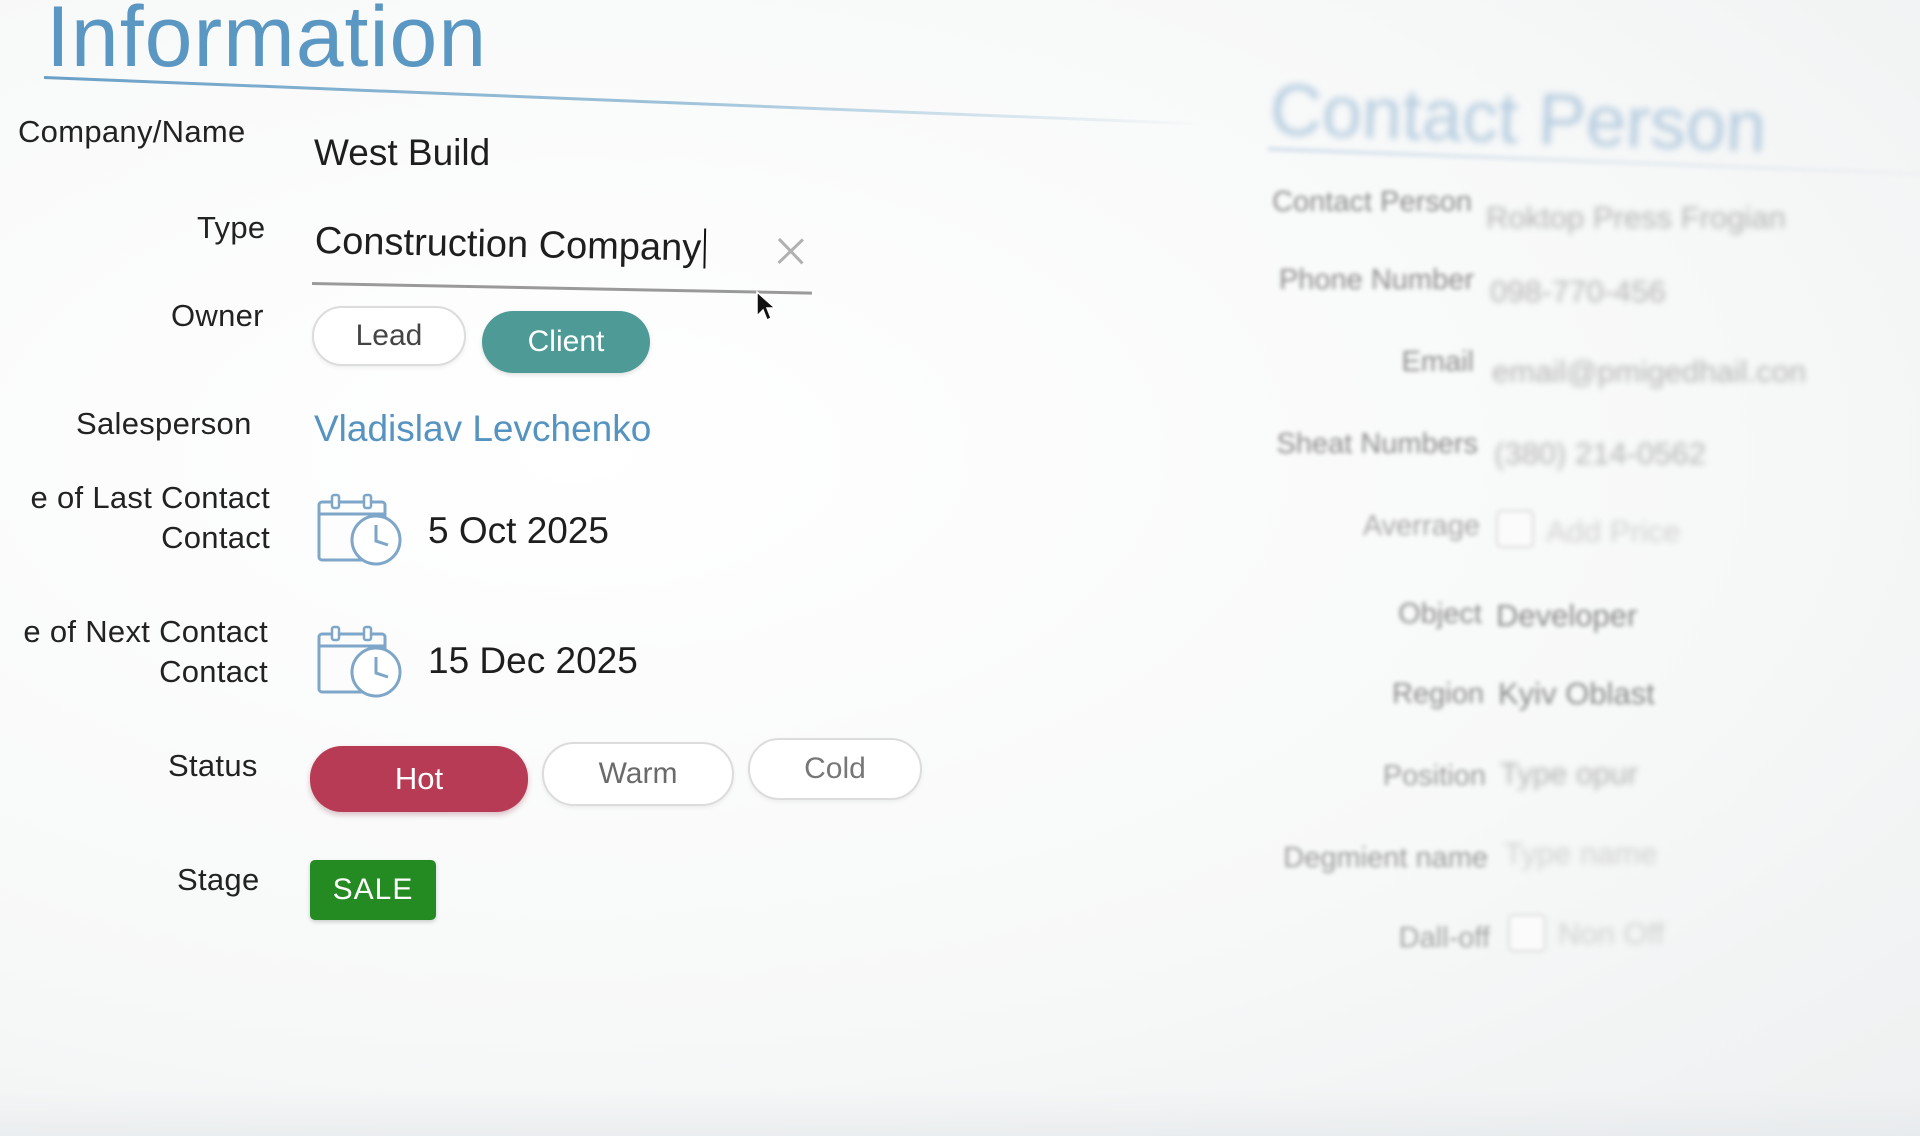 The width and height of the screenshot is (1920, 1136). What do you see at coordinates (1518, 119) in the screenshot?
I see `contact-panel-title: Contact Person` at bounding box center [1518, 119].